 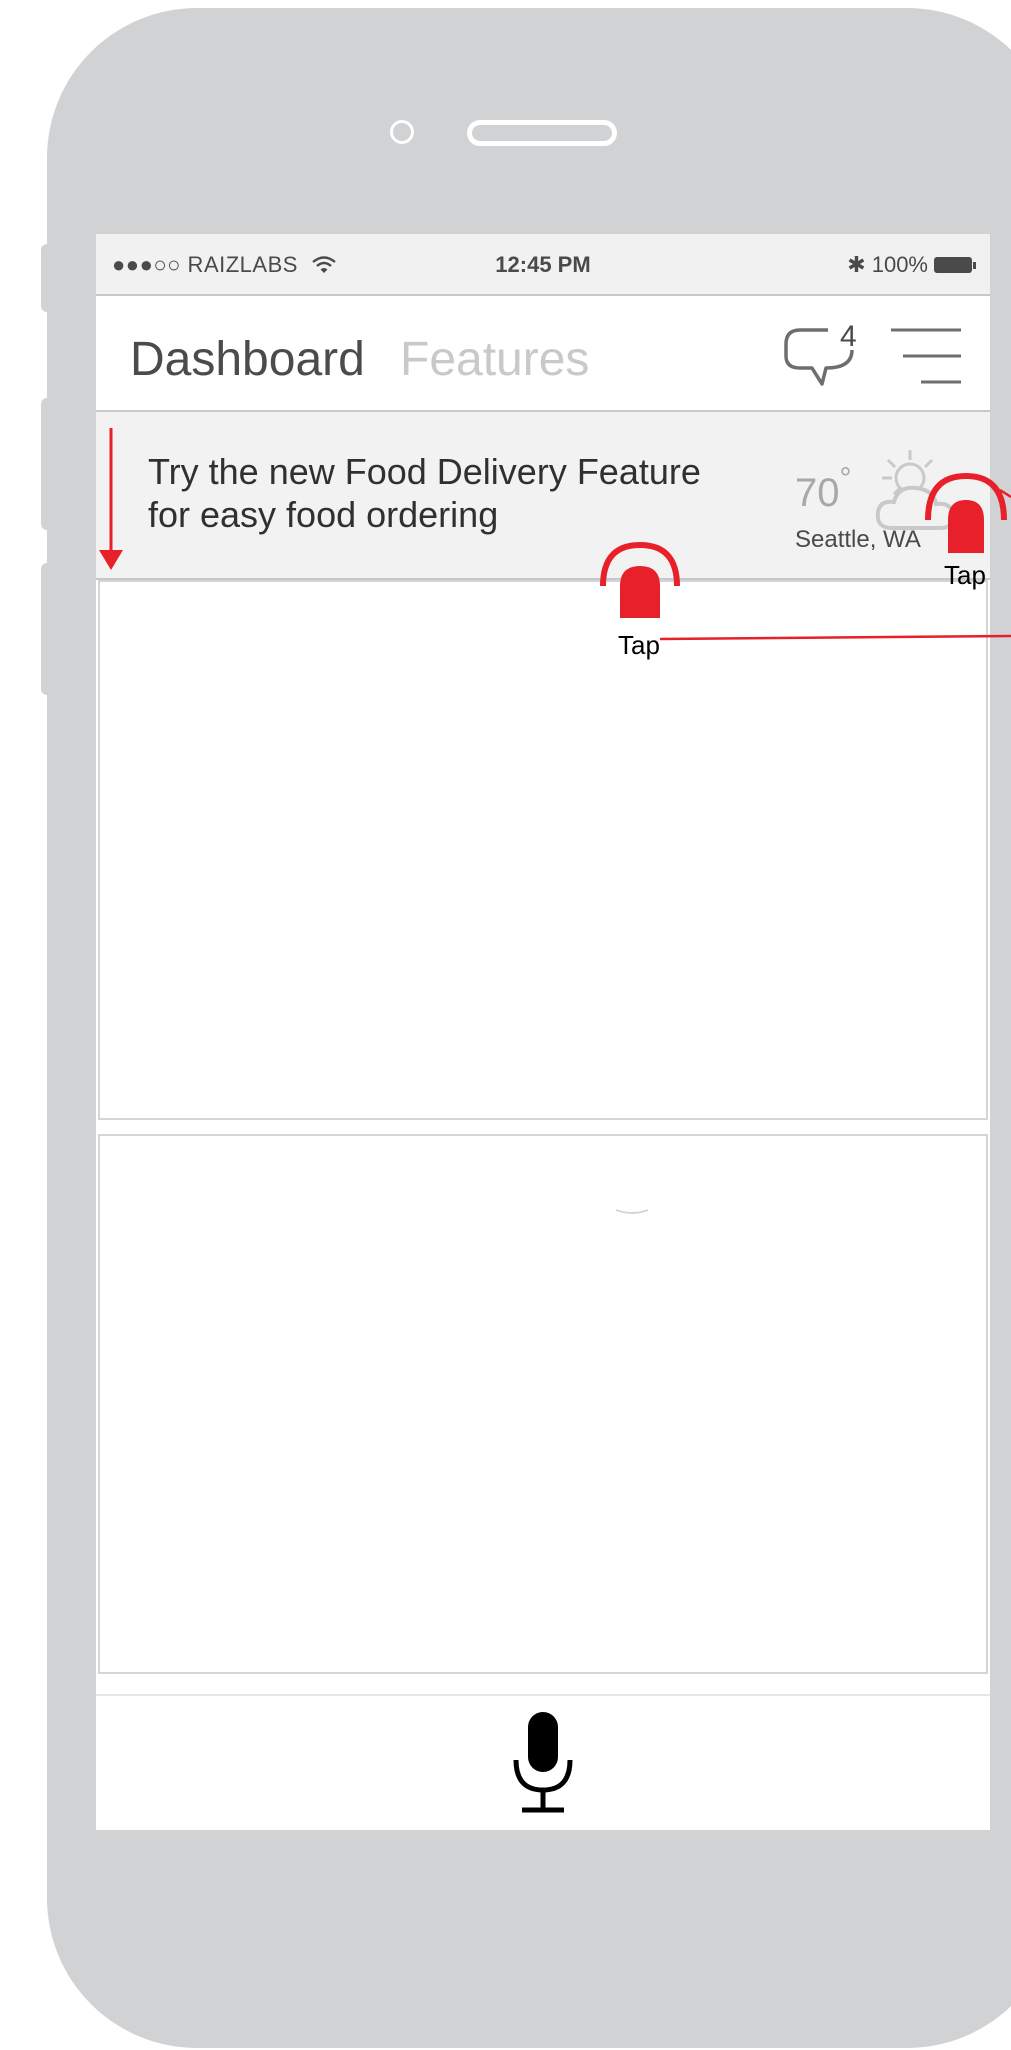 I want to click on promo-line-1: Try the new Food Delivery Feature, so click(x=424, y=471).